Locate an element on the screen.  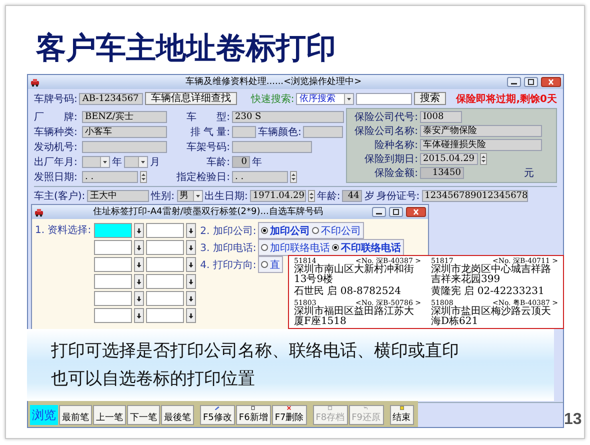
field-label: 快速搜索: is located at coordinates (272, 99).